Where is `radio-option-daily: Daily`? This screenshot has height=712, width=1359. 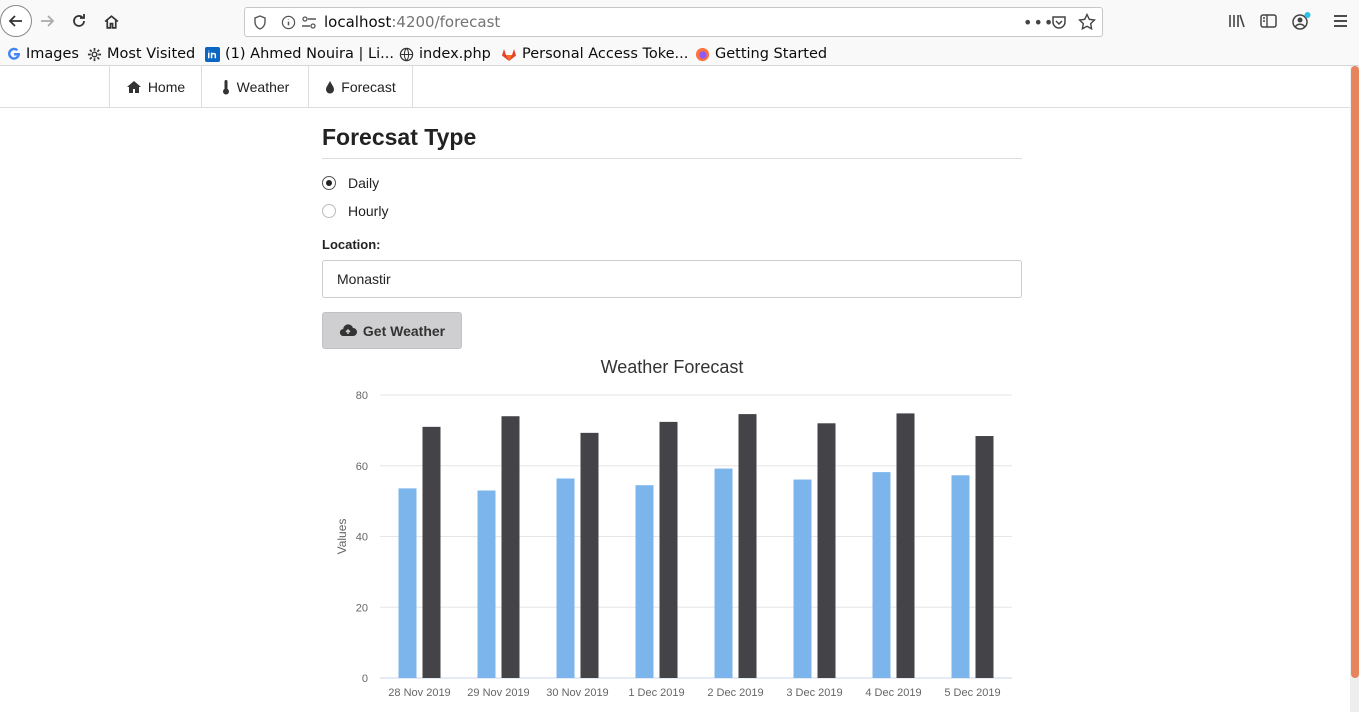
radio-option-daily: Daily is located at coordinates (350, 183).